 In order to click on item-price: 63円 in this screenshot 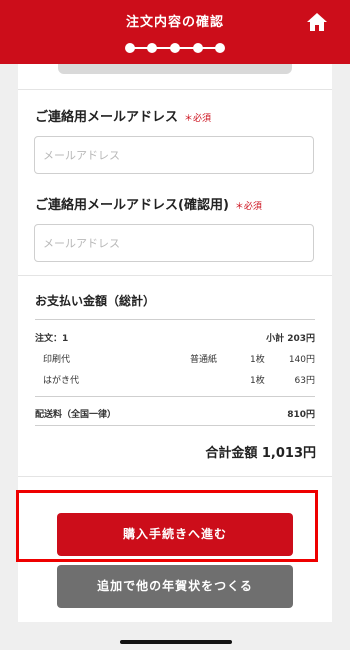, I will do `click(304, 381)`.